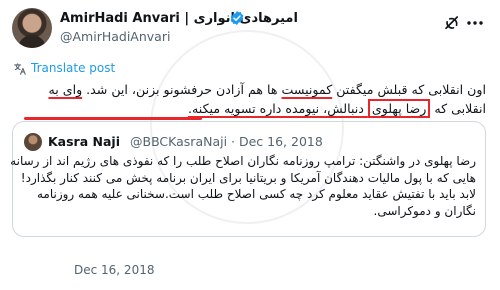 Image resolution: width=500 pixels, height=290 pixels. What do you see at coordinates (65, 89) in the screenshot?
I see `underlined-phrase-woe-to: وای به` at bounding box center [65, 89].